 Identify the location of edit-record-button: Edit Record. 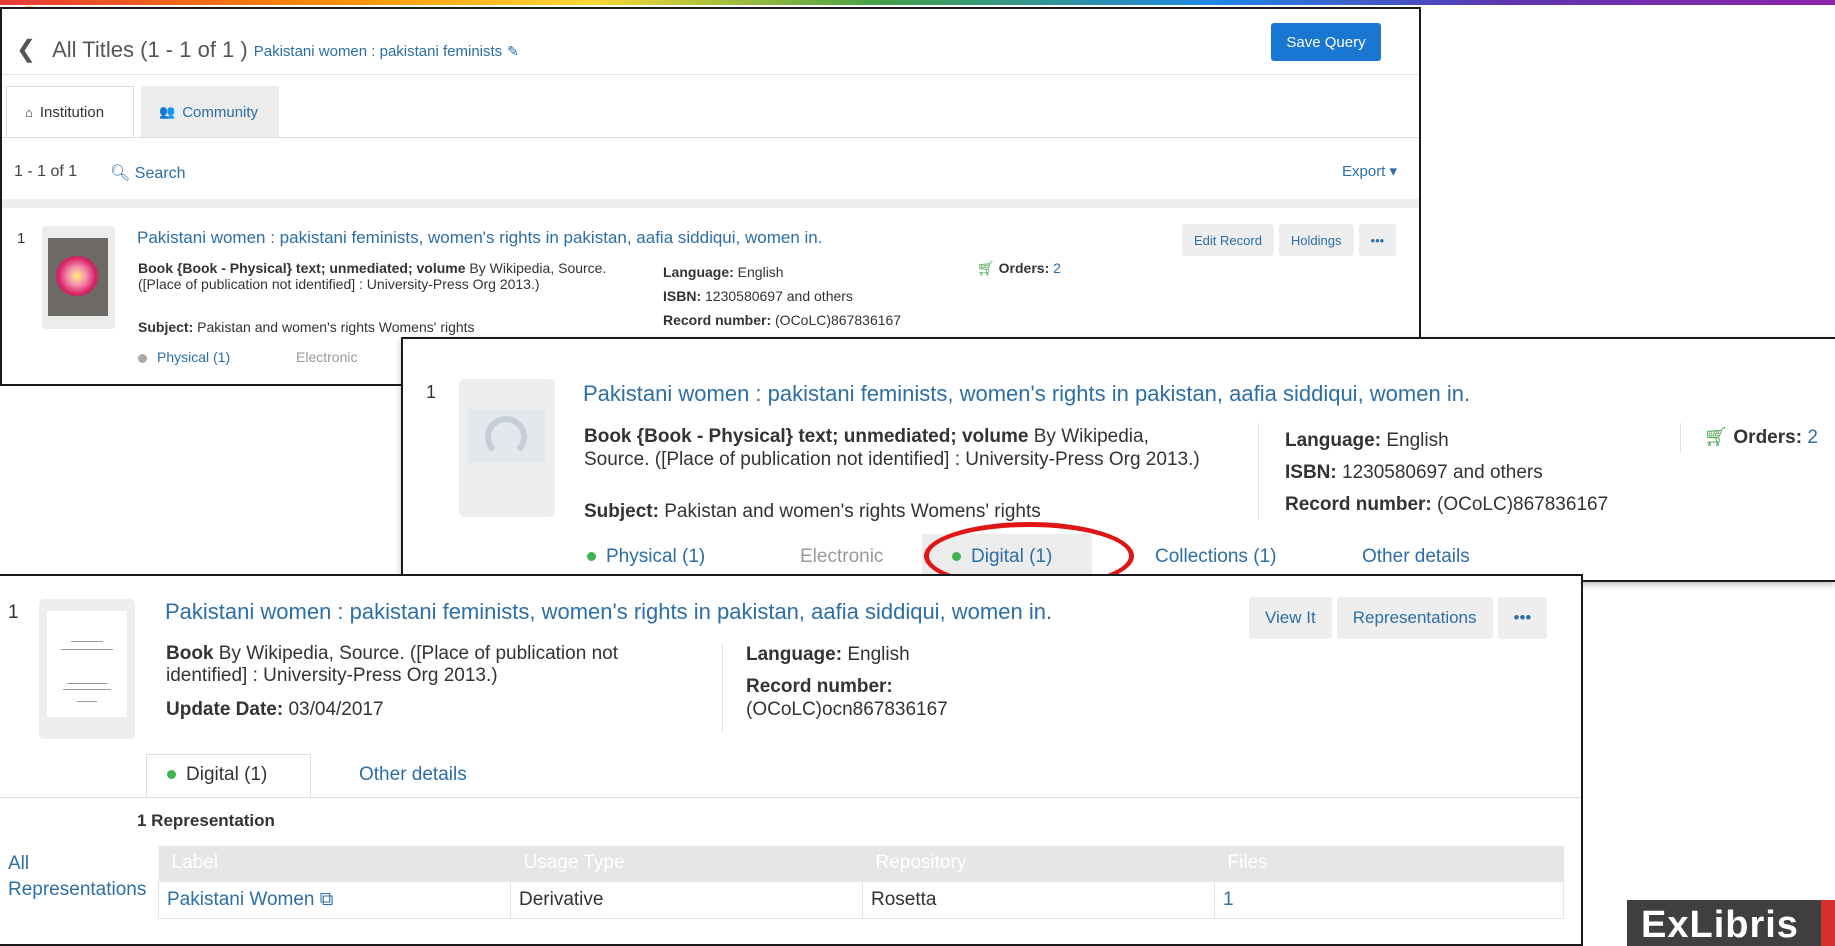
(1228, 240).